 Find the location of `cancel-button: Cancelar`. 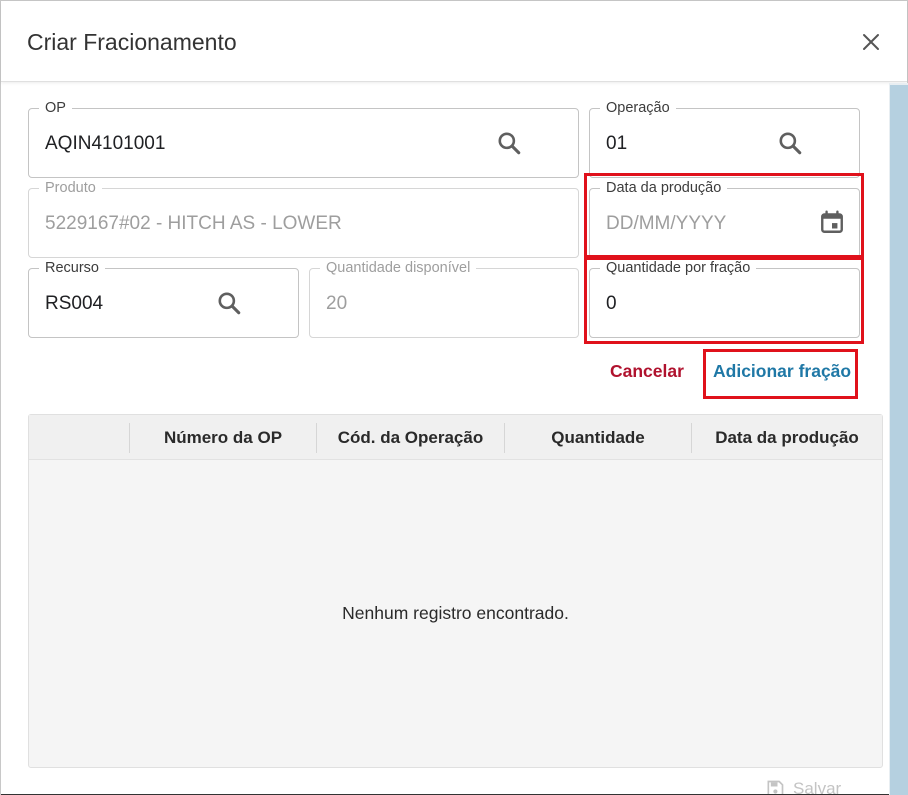

cancel-button: Cancelar is located at coordinates (647, 371).